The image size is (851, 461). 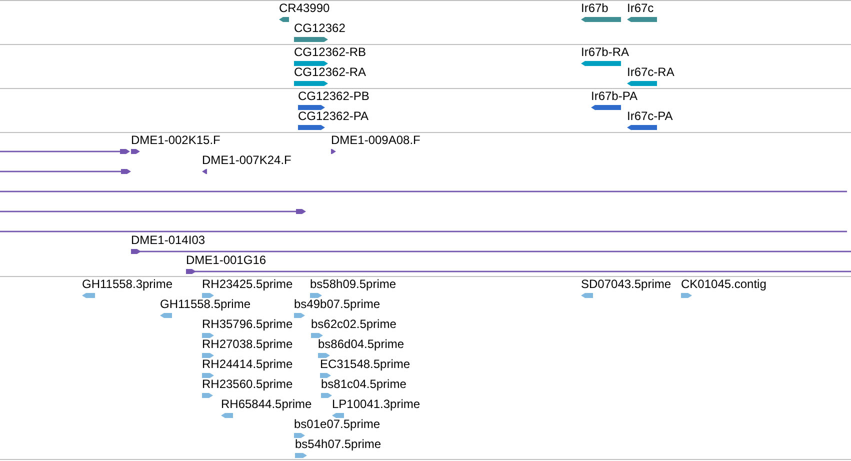 What do you see at coordinates (353, 284) in the screenshot?
I see `feature-label: bs58h09.5prime` at bounding box center [353, 284].